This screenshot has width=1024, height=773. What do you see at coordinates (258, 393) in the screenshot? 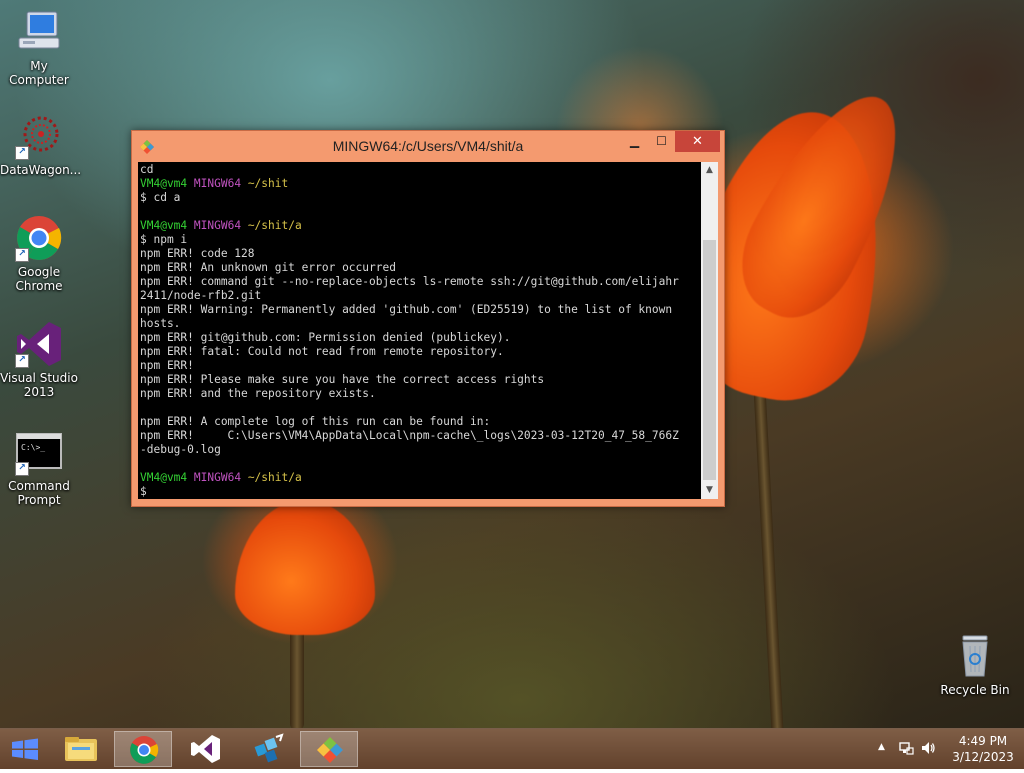
I see `terminal-line-text: npm ERR! and the repository exists.` at bounding box center [258, 393].